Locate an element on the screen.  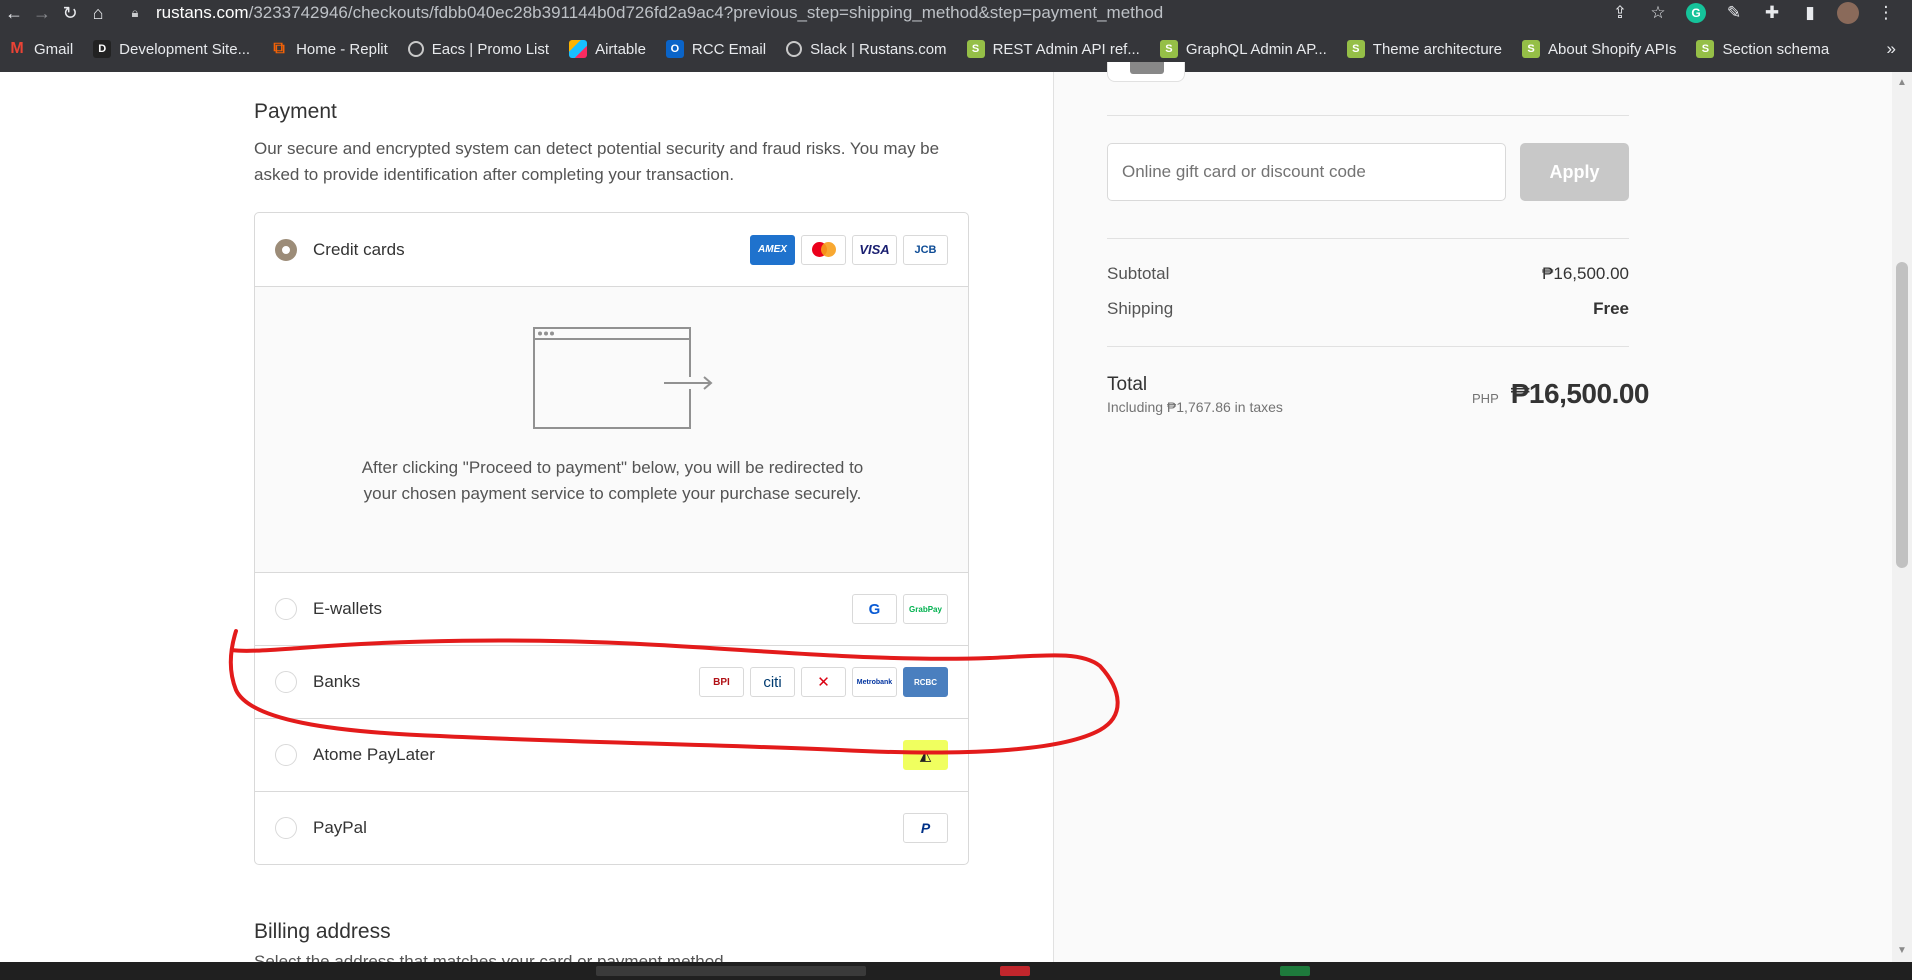
total-amount: PHP ₱16,500.00 is located at coordinates (1560, 394).